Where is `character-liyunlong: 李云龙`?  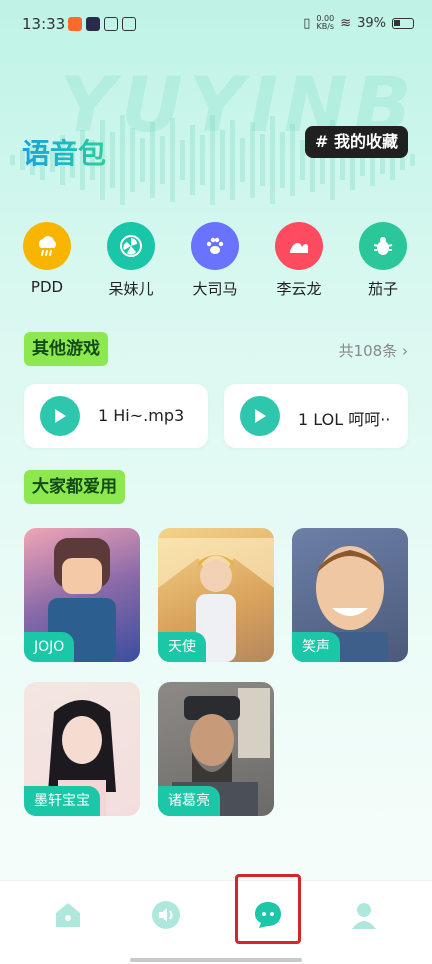
character-liyunlong: 李云龙 is located at coordinates (299, 260).